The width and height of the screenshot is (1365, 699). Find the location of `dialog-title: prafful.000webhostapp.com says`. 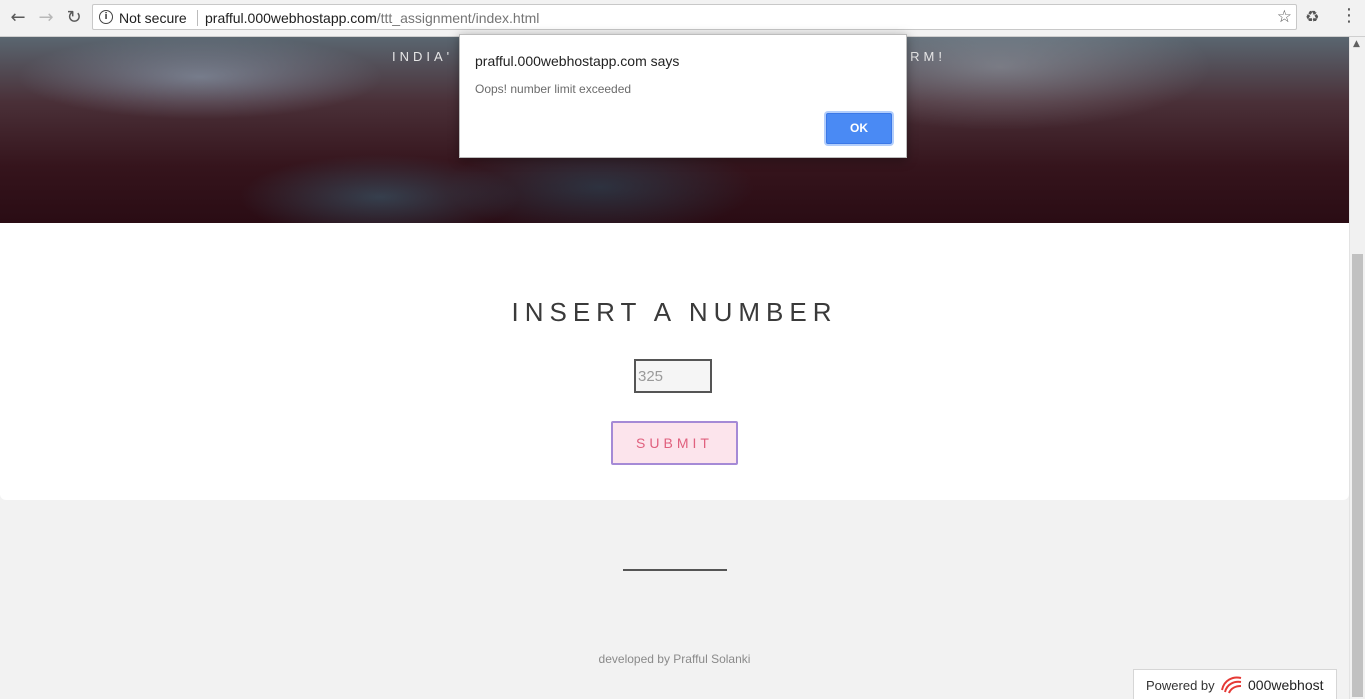

dialog-title: prafful.000webhostapp.com says is located at coordinates (577, 61).